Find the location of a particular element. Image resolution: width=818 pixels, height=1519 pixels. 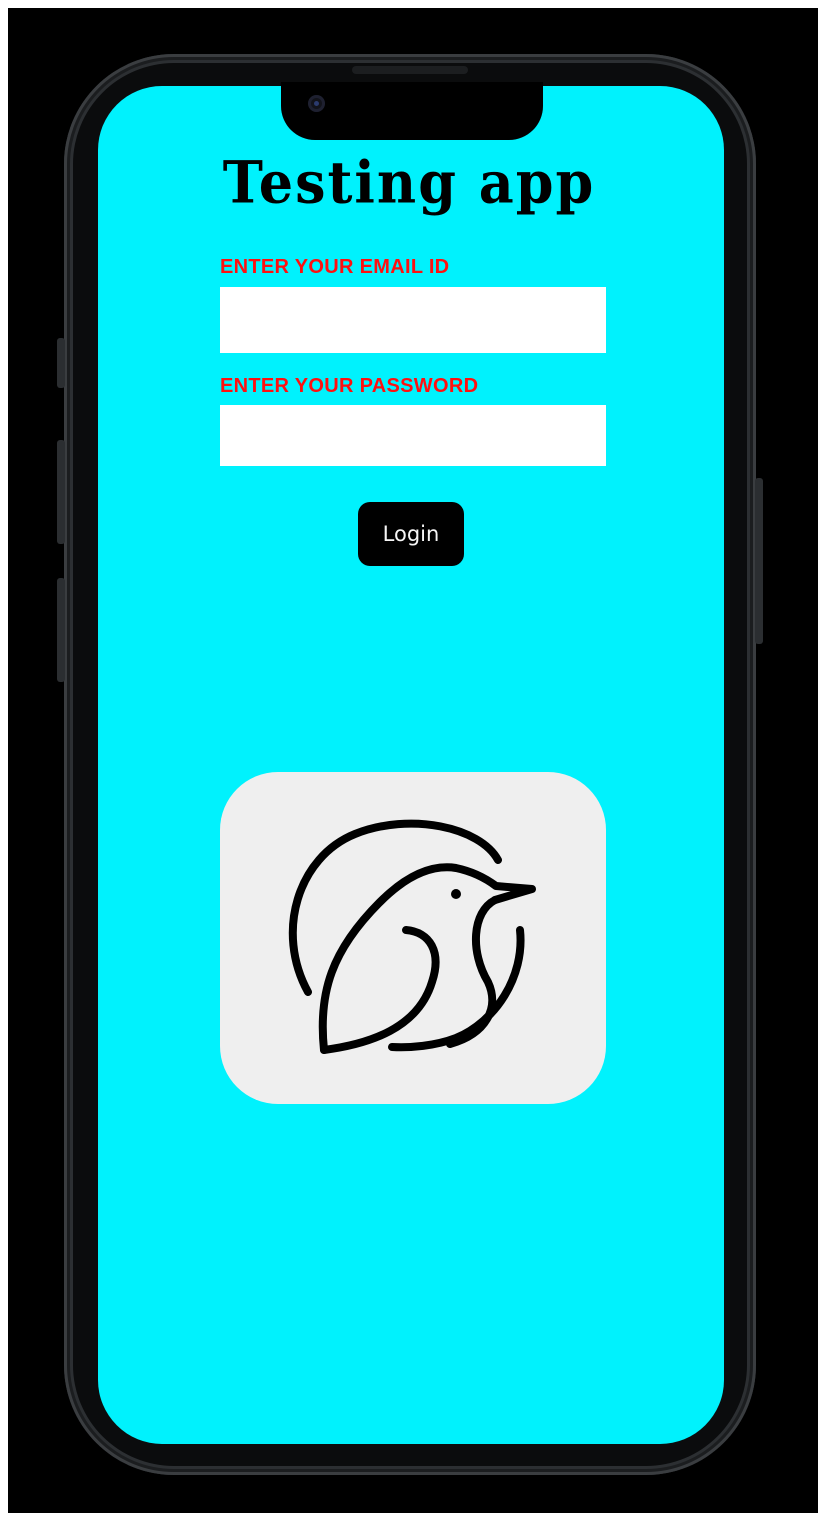

power-button is located at coordinates (759, 561).